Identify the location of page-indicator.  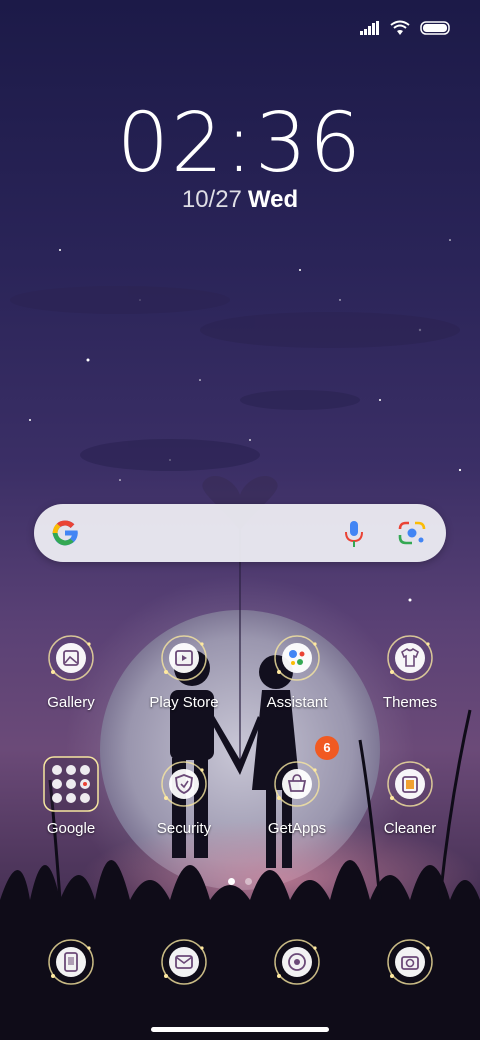
(240, 881).